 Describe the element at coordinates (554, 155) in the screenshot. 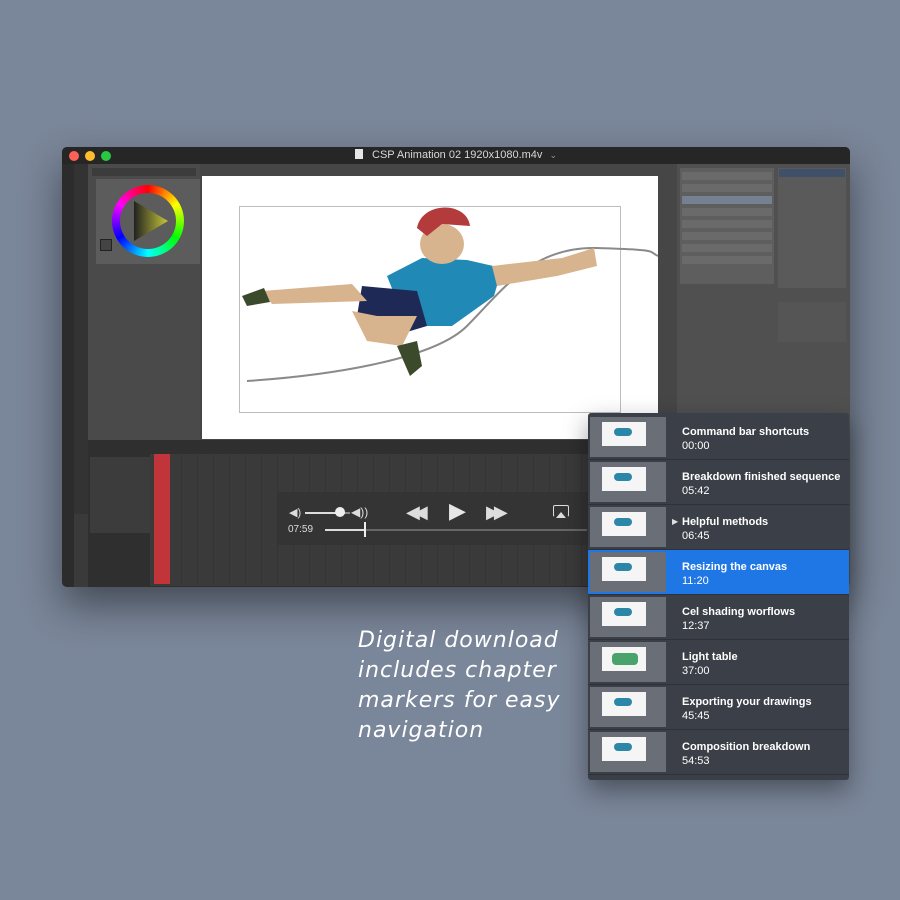

I see `chevron-down-icon: ⌄` at that location.